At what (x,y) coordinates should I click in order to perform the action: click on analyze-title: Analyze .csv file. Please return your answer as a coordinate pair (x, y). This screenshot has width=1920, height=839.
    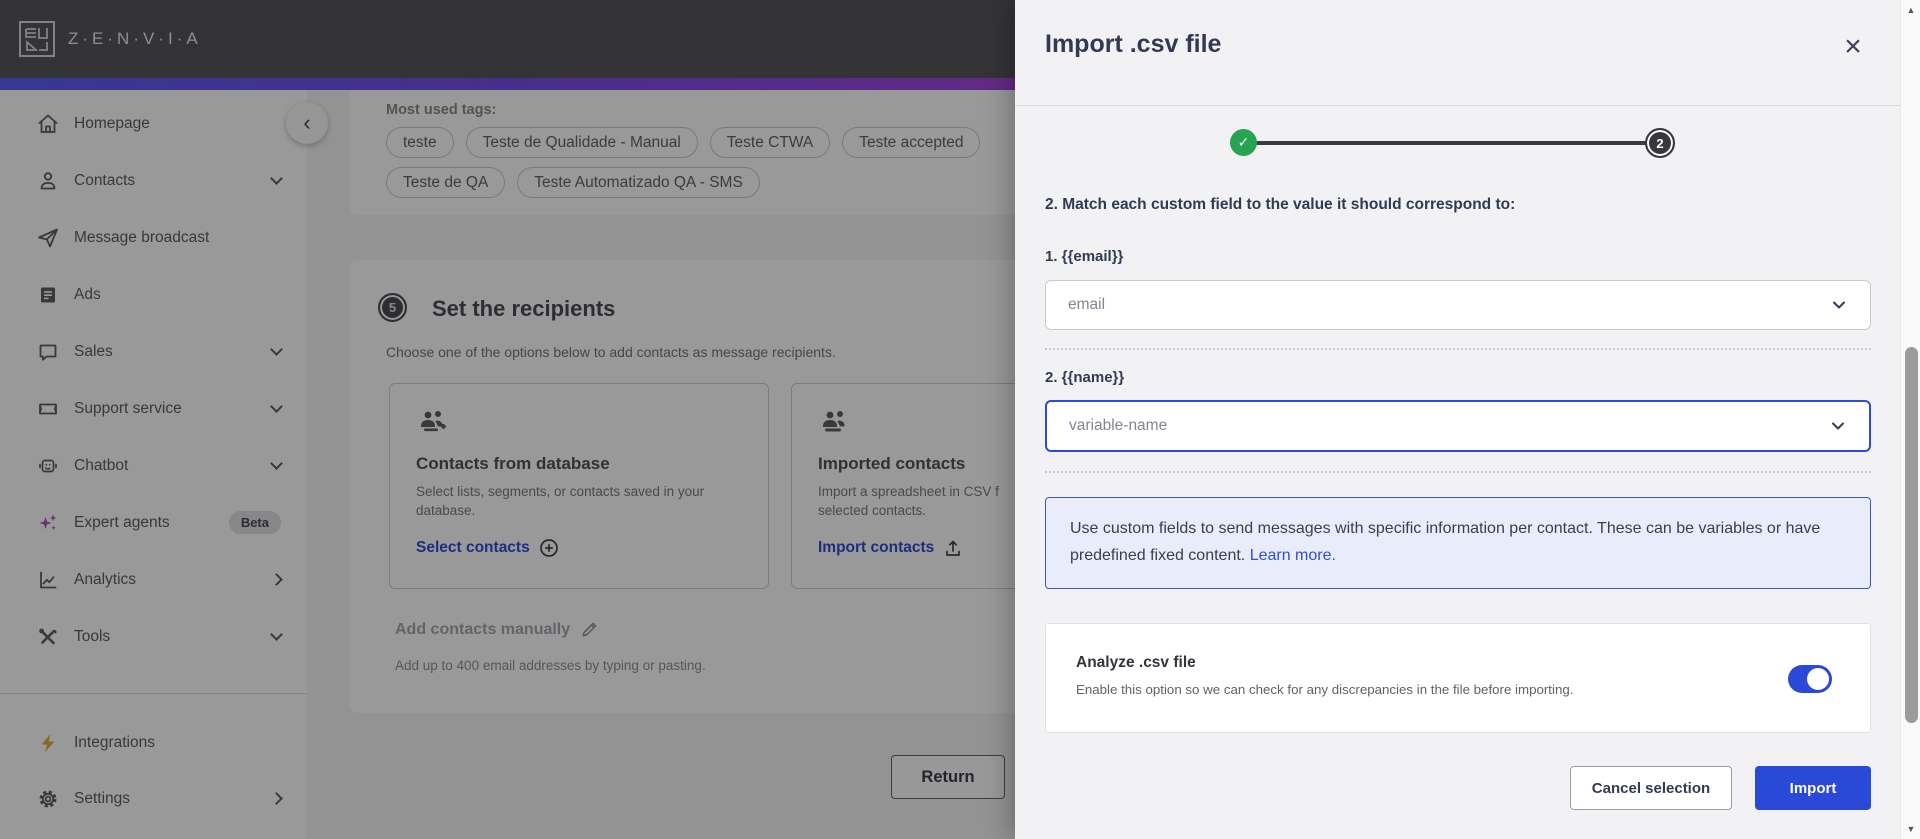
    Looking at the image, I should click on (1136, 662).